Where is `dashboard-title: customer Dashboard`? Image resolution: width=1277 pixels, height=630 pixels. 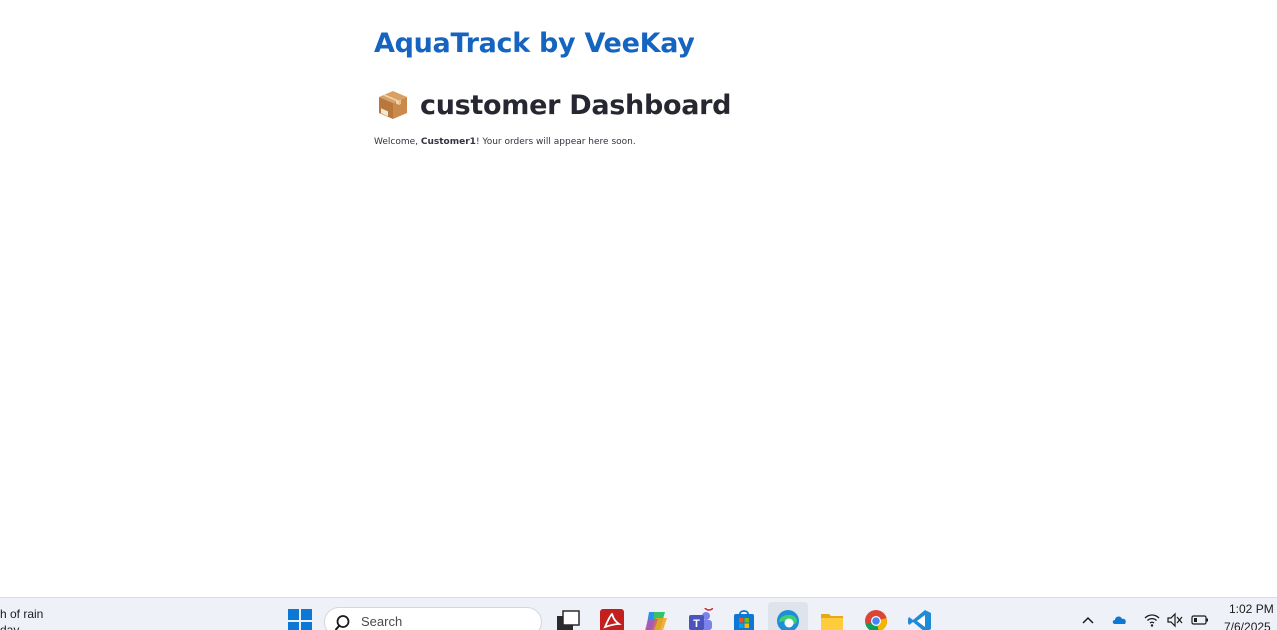
dashboard-title: customer Dashboard is located at coordinates (576, 105).